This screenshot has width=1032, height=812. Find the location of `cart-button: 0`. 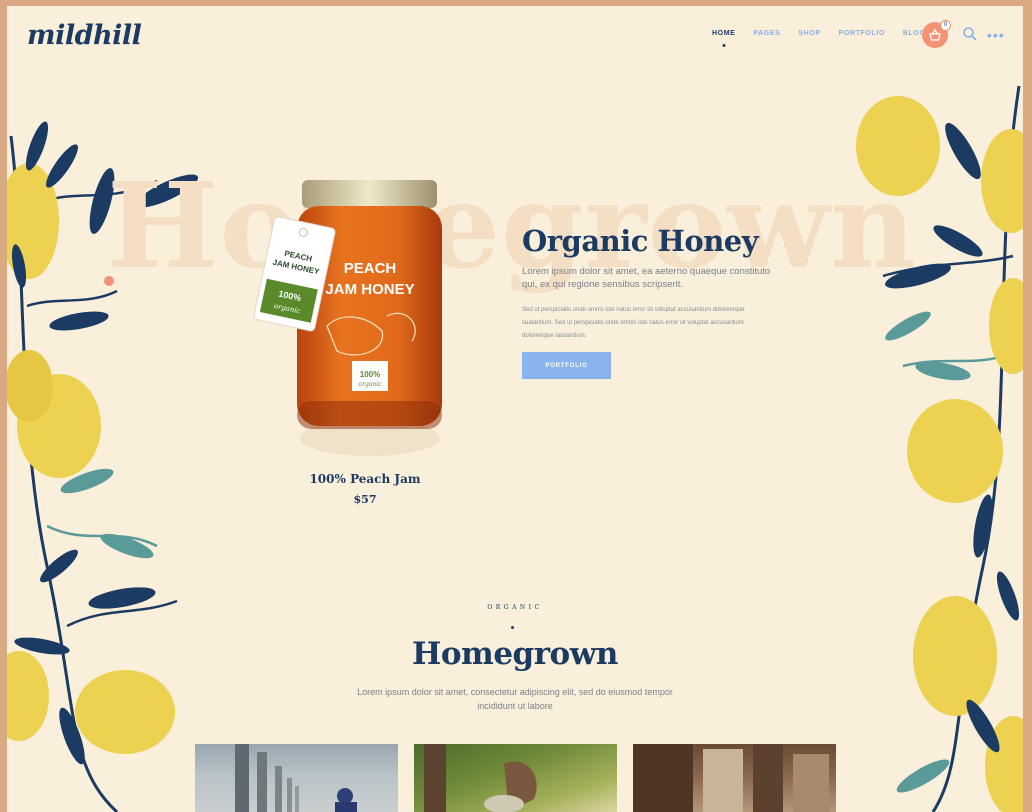

cart-button: 0 is located at coordinates (936, 34).